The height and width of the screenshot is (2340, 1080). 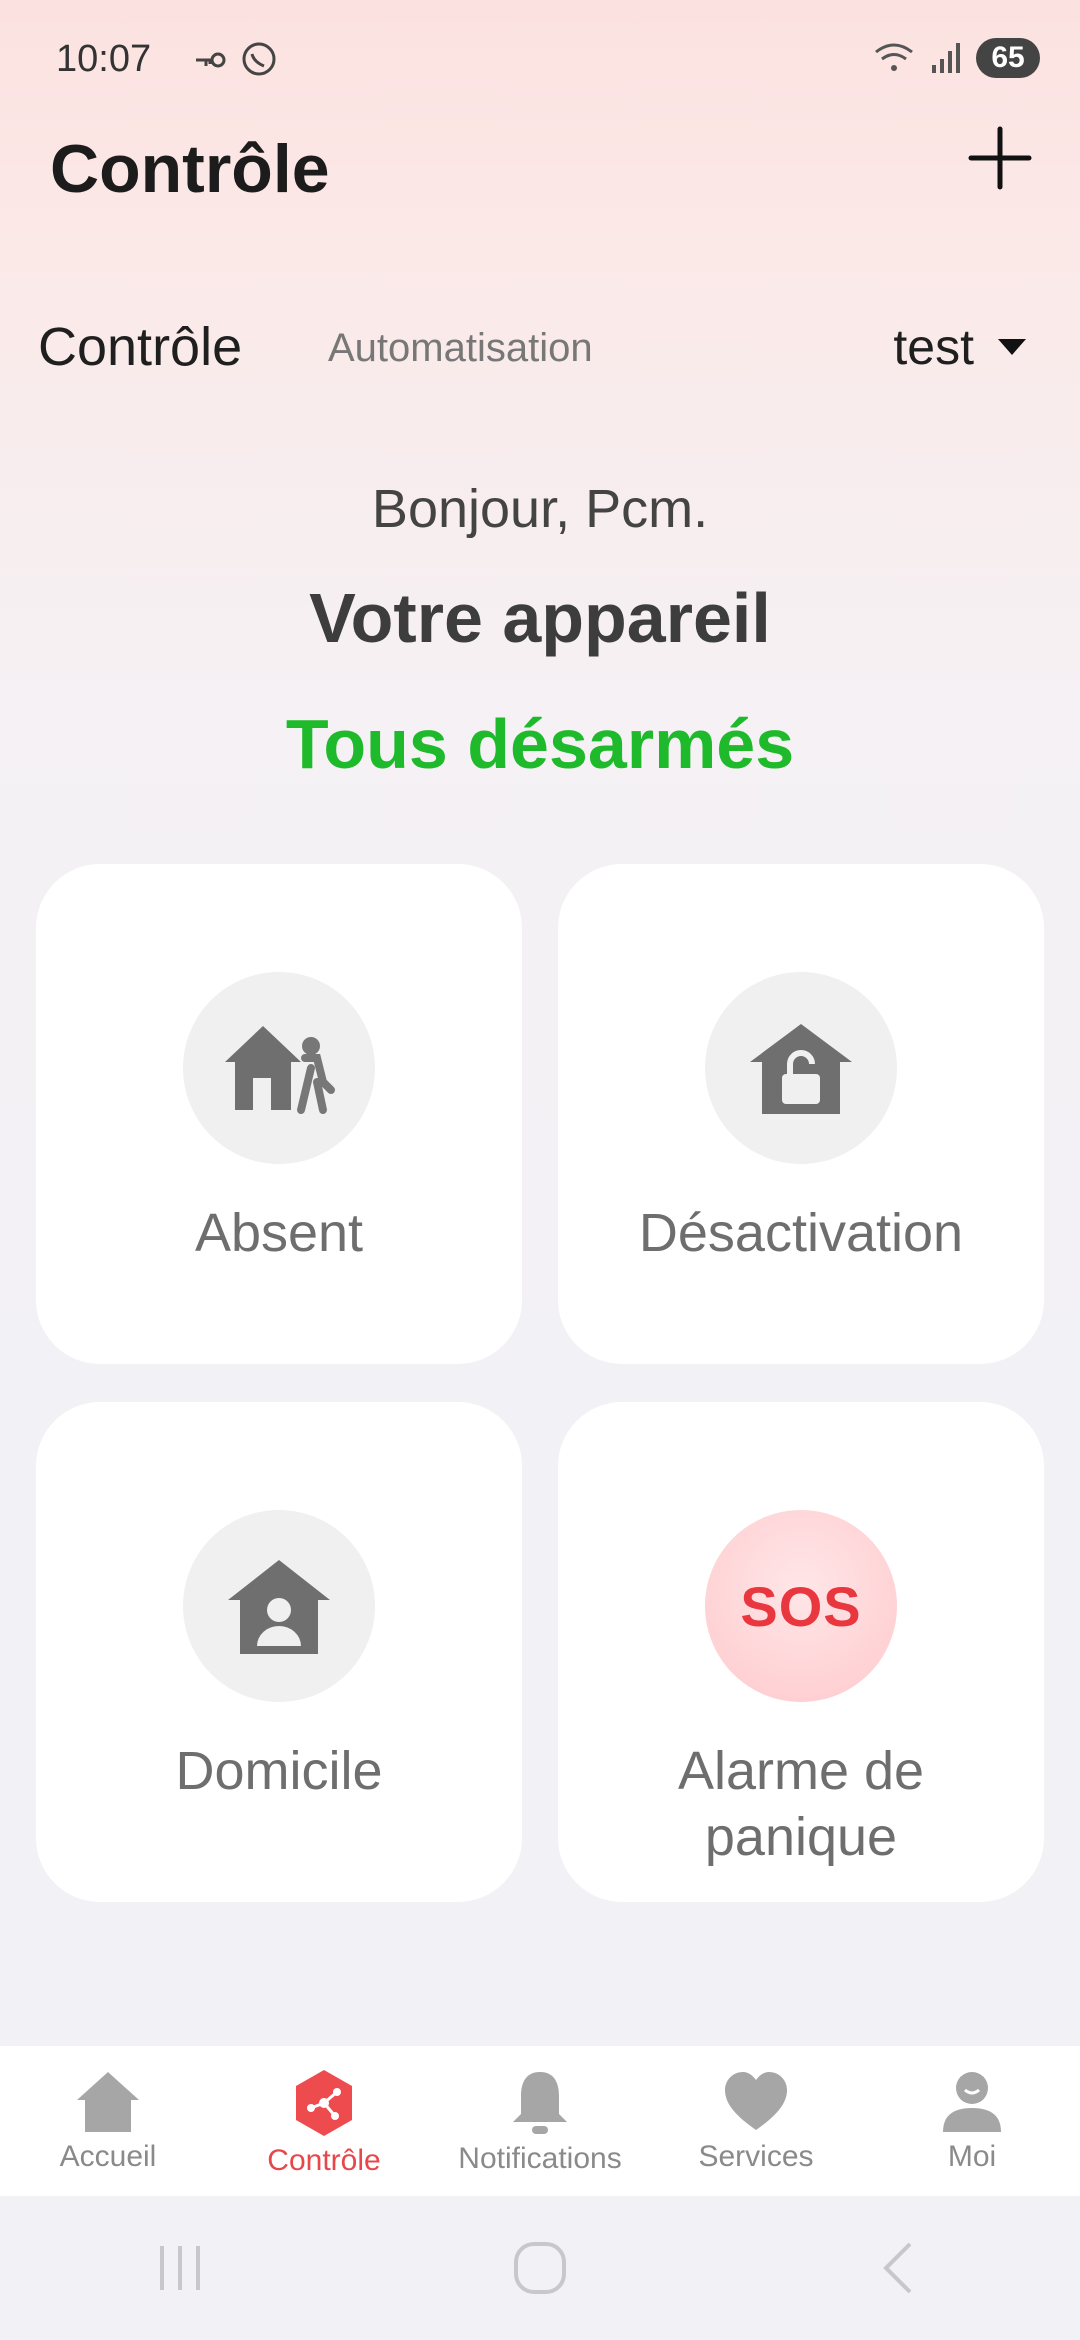 What do you see at coordinates (259, 59) in the screenshot?
I see `whatsapp-icon` at bounding box center [259, 59].